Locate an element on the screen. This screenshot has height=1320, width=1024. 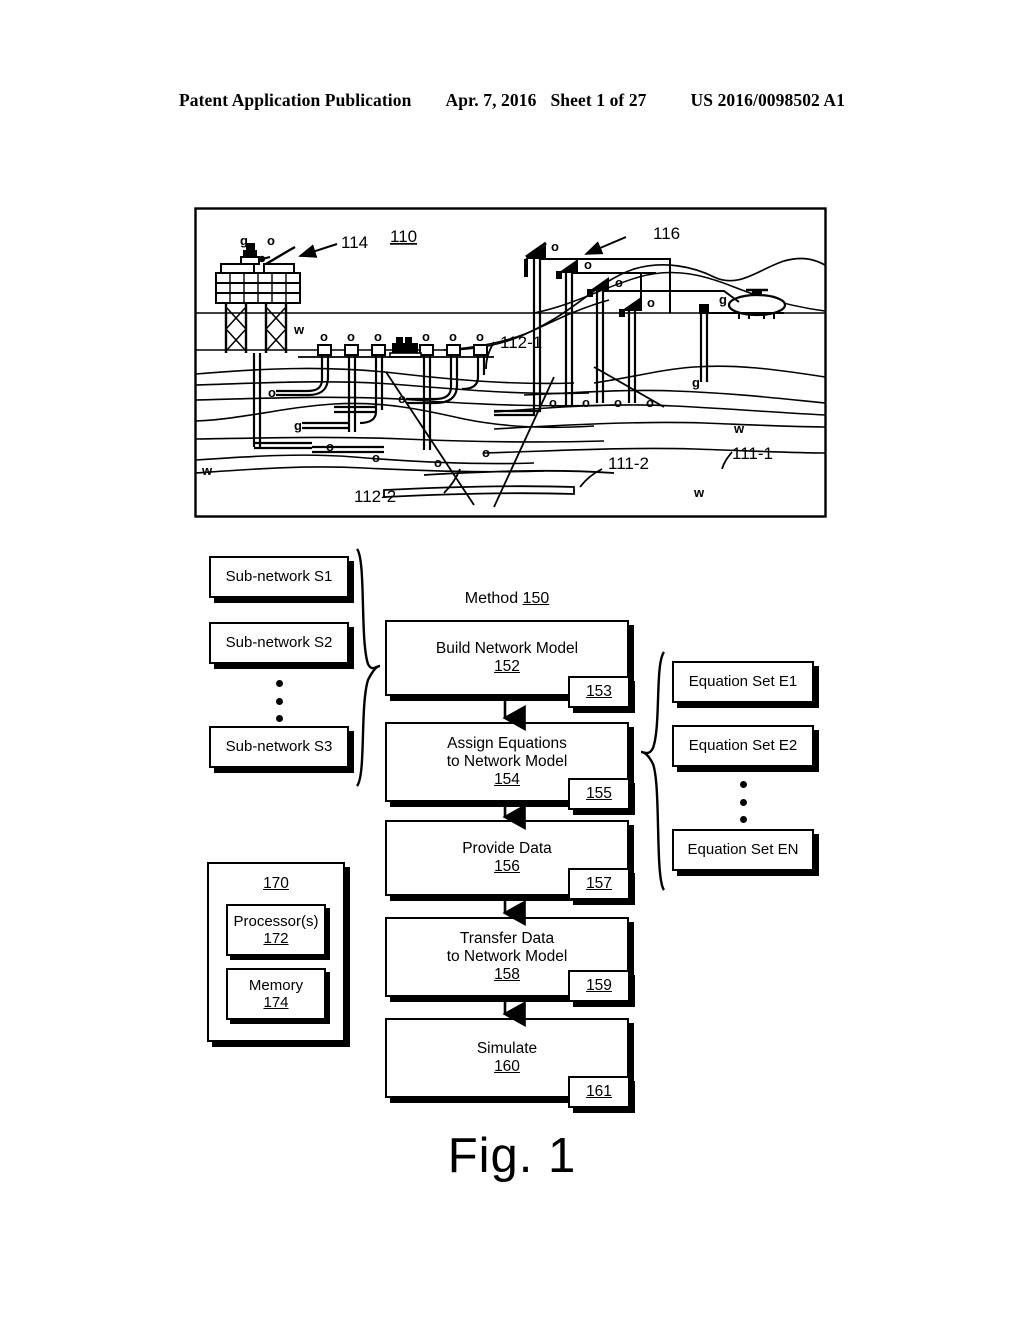
equation-set-label: Equation Set E1 is located at coordinates (743, 682).